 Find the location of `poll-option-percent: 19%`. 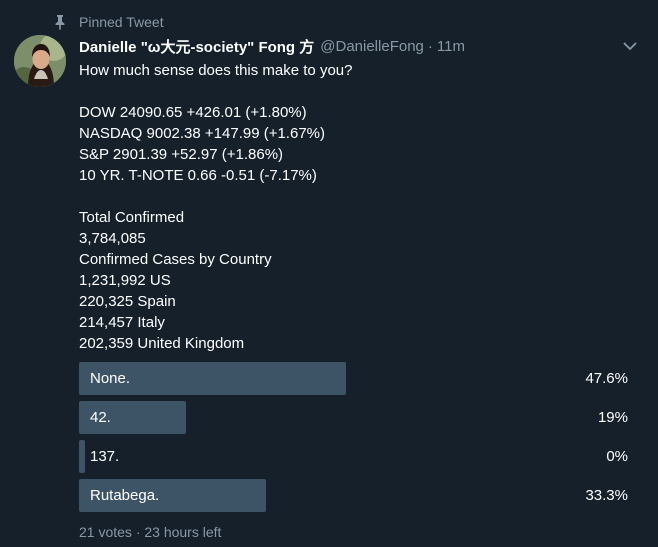

poll-option-percent: 19% is located at coordinates (612, 417).